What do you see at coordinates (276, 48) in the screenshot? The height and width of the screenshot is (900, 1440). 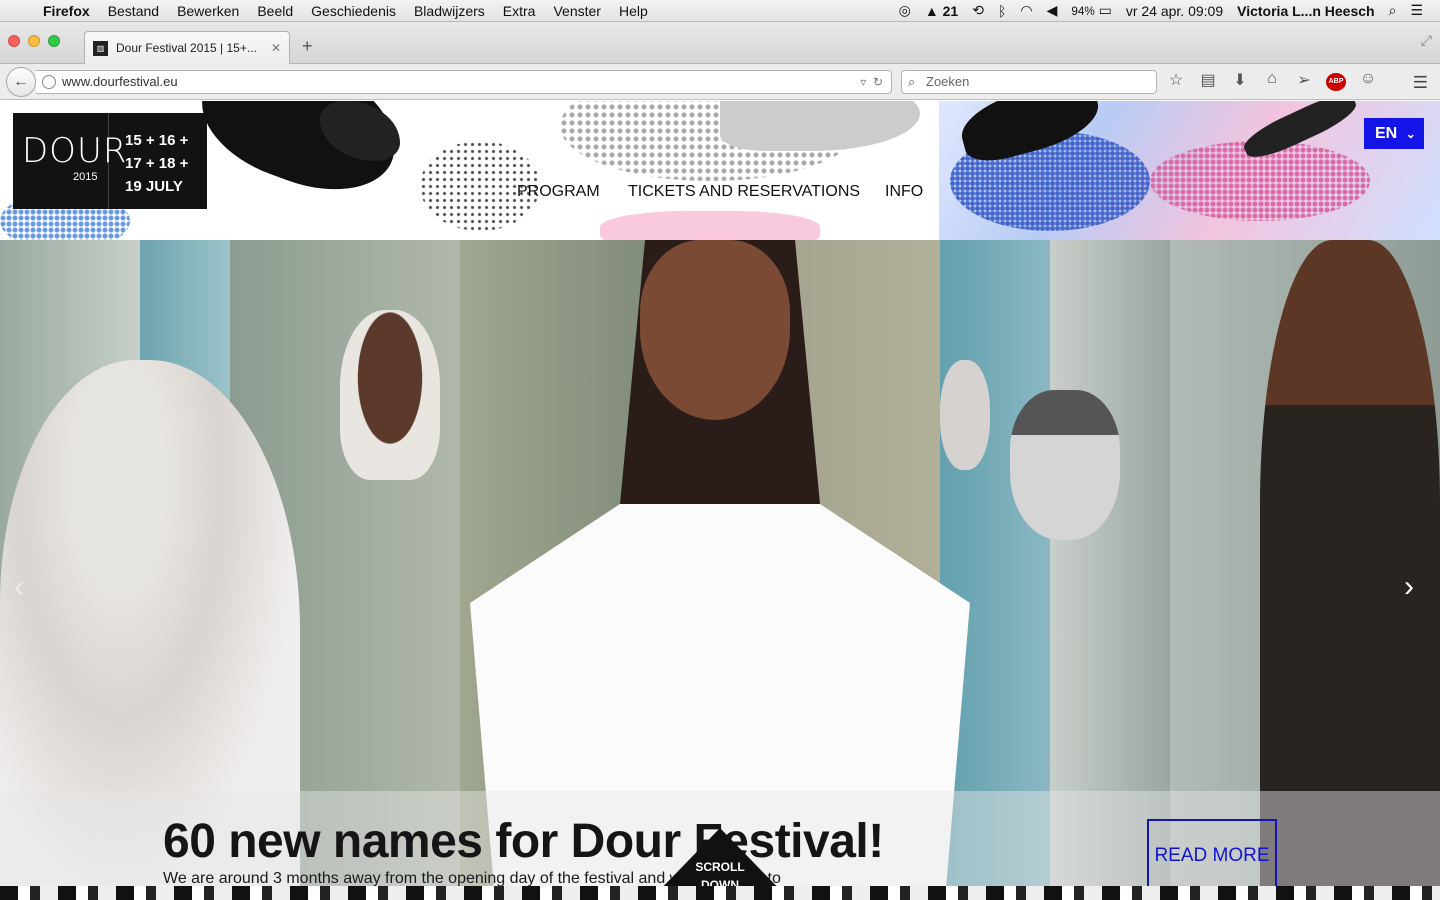 I see `close-tab-icon: ✕` at bounding box center [276, 48].